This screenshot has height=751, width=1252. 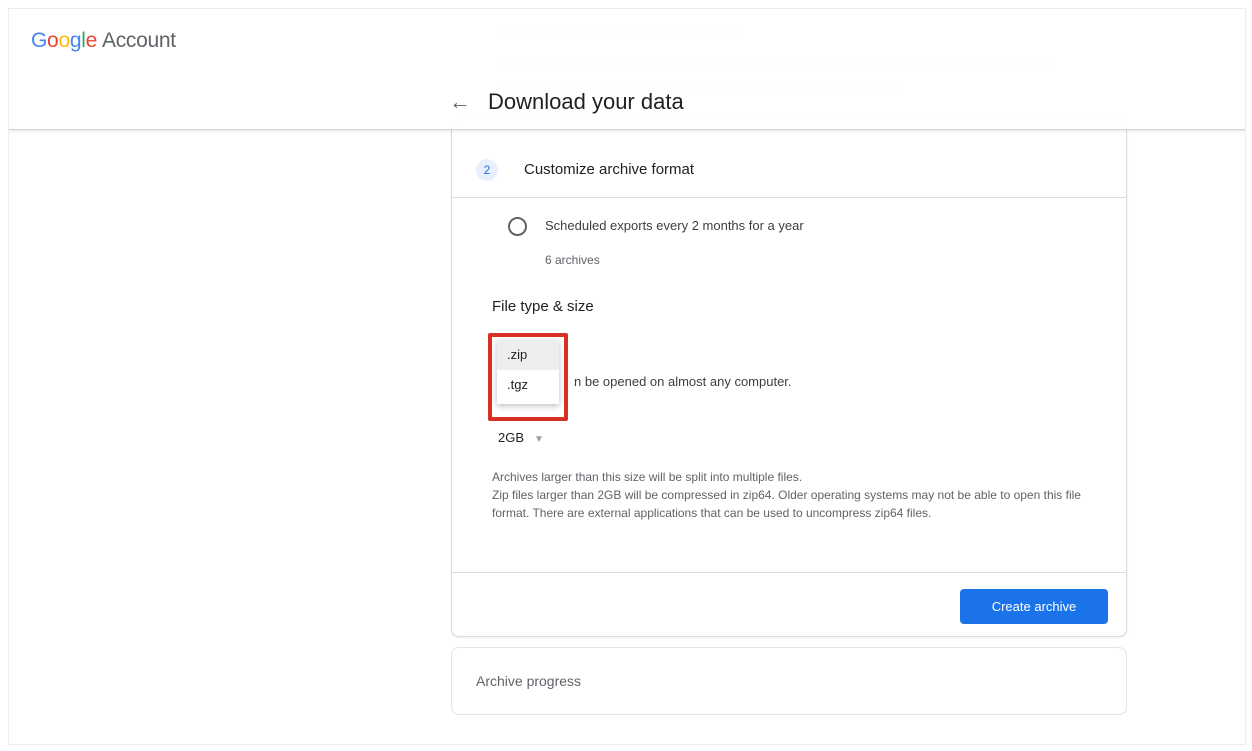 I want to click on logo-letter: e, so click(x=91, y=40).